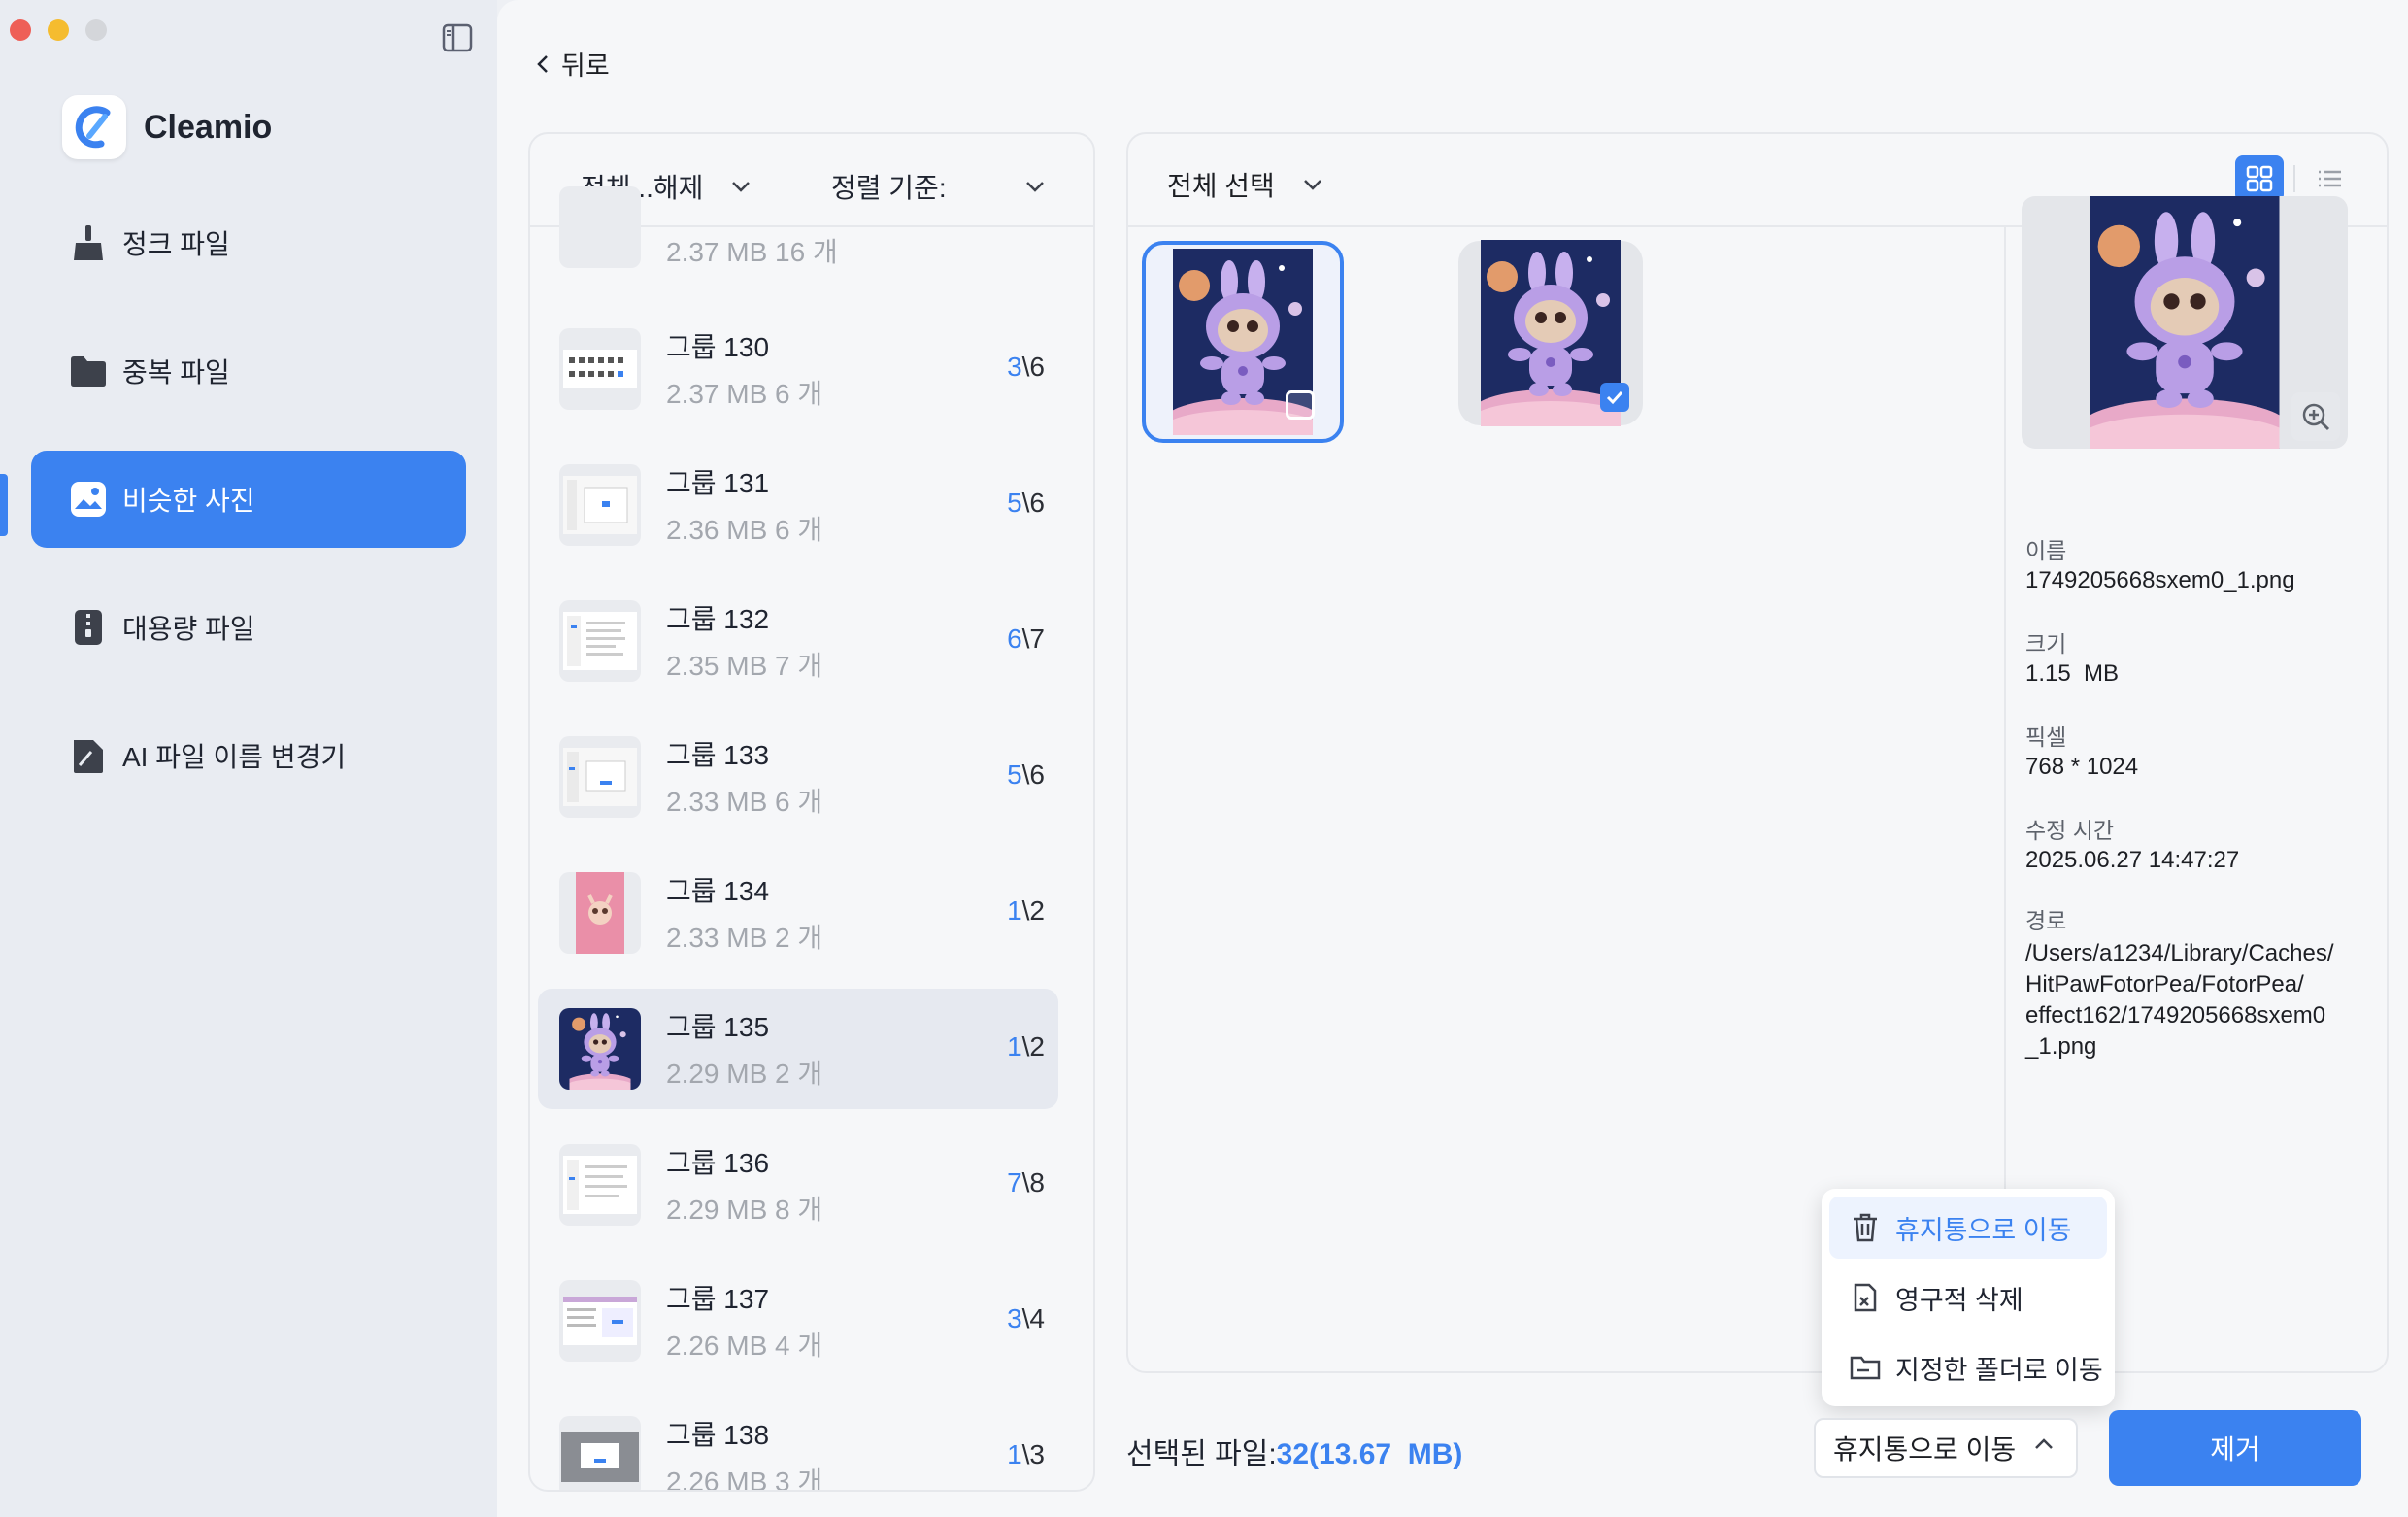 This screenshot has width=2408, height=1517. I want to click on menu-item-label: 영구적 삭제, so click(1959, 1300).